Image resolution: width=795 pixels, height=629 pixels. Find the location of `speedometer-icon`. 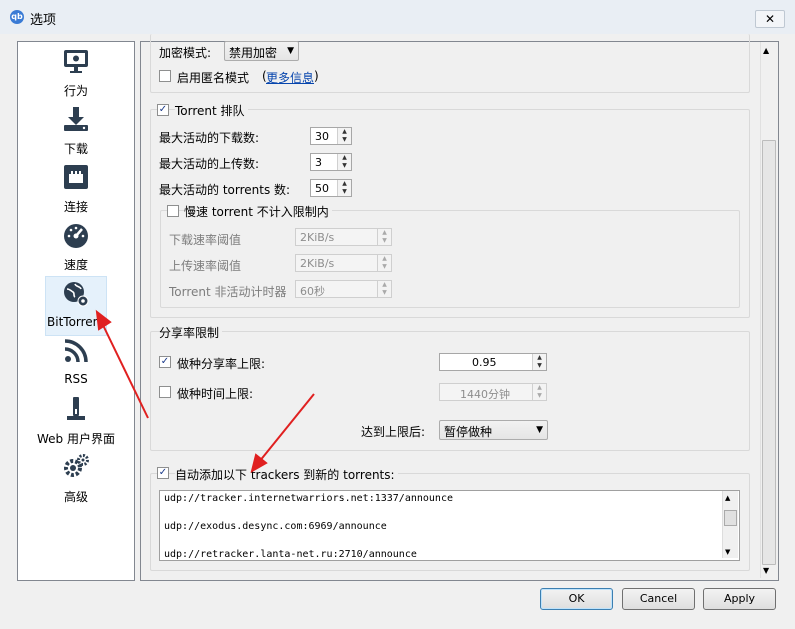

speedometer-icon is located at coordinates (76, 236).